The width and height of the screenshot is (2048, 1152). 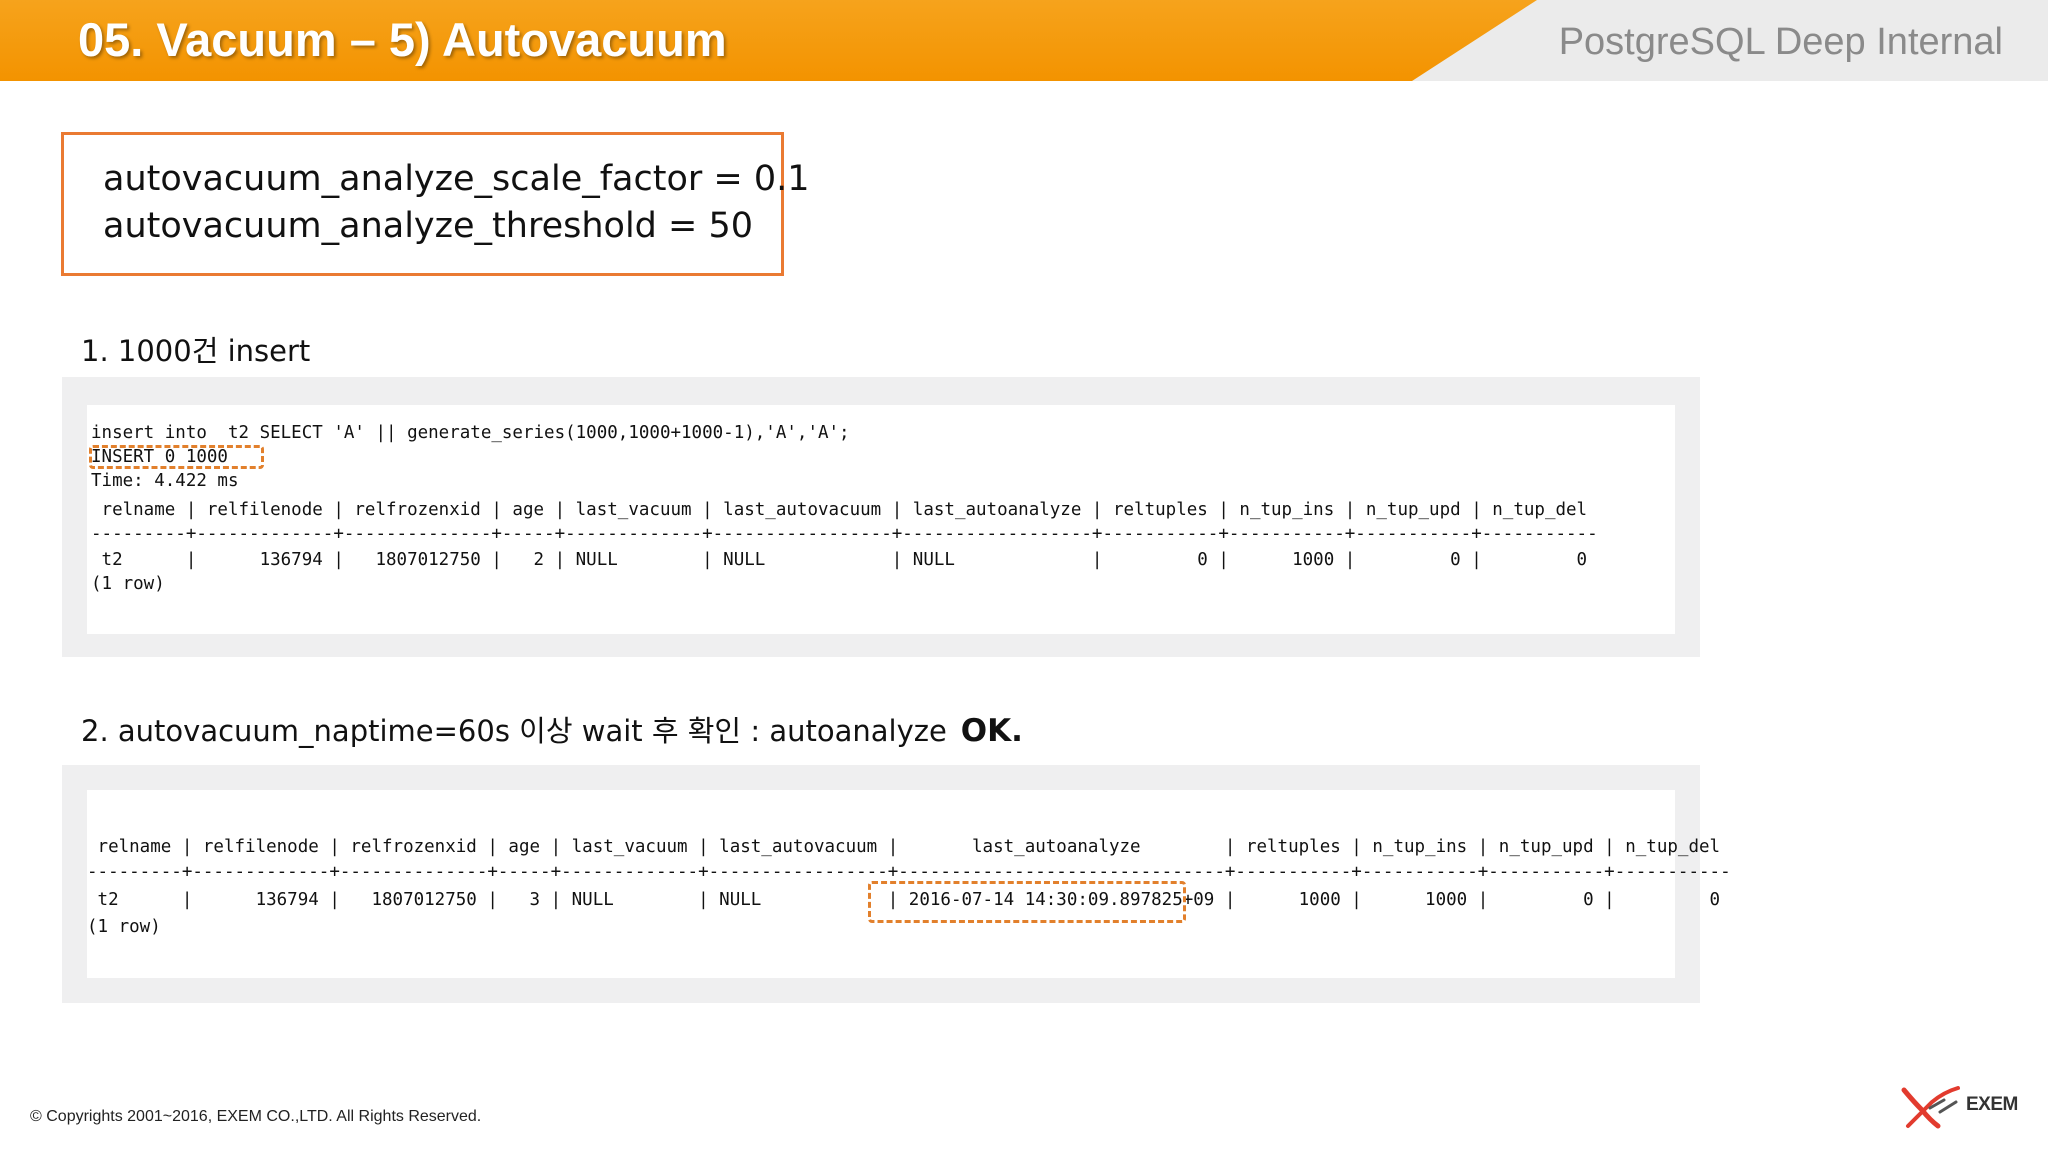 What do you see at coordinates (456, 179) in the screenshot?
I see `setting-scale-factor: autovacuum_analyze_scale_factor = 0.1` at bounding box center [456, 179].